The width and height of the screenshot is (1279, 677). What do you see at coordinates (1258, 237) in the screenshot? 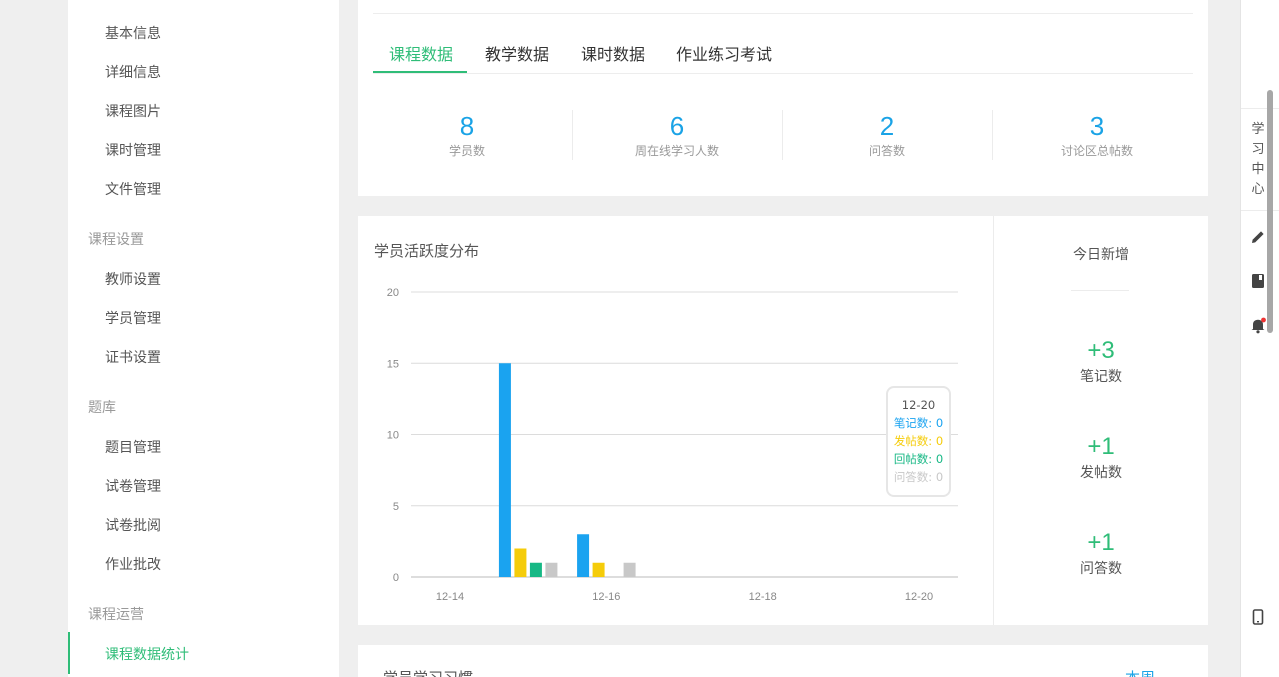
I see `pencil-icon` at bounding box center [1258, 237].